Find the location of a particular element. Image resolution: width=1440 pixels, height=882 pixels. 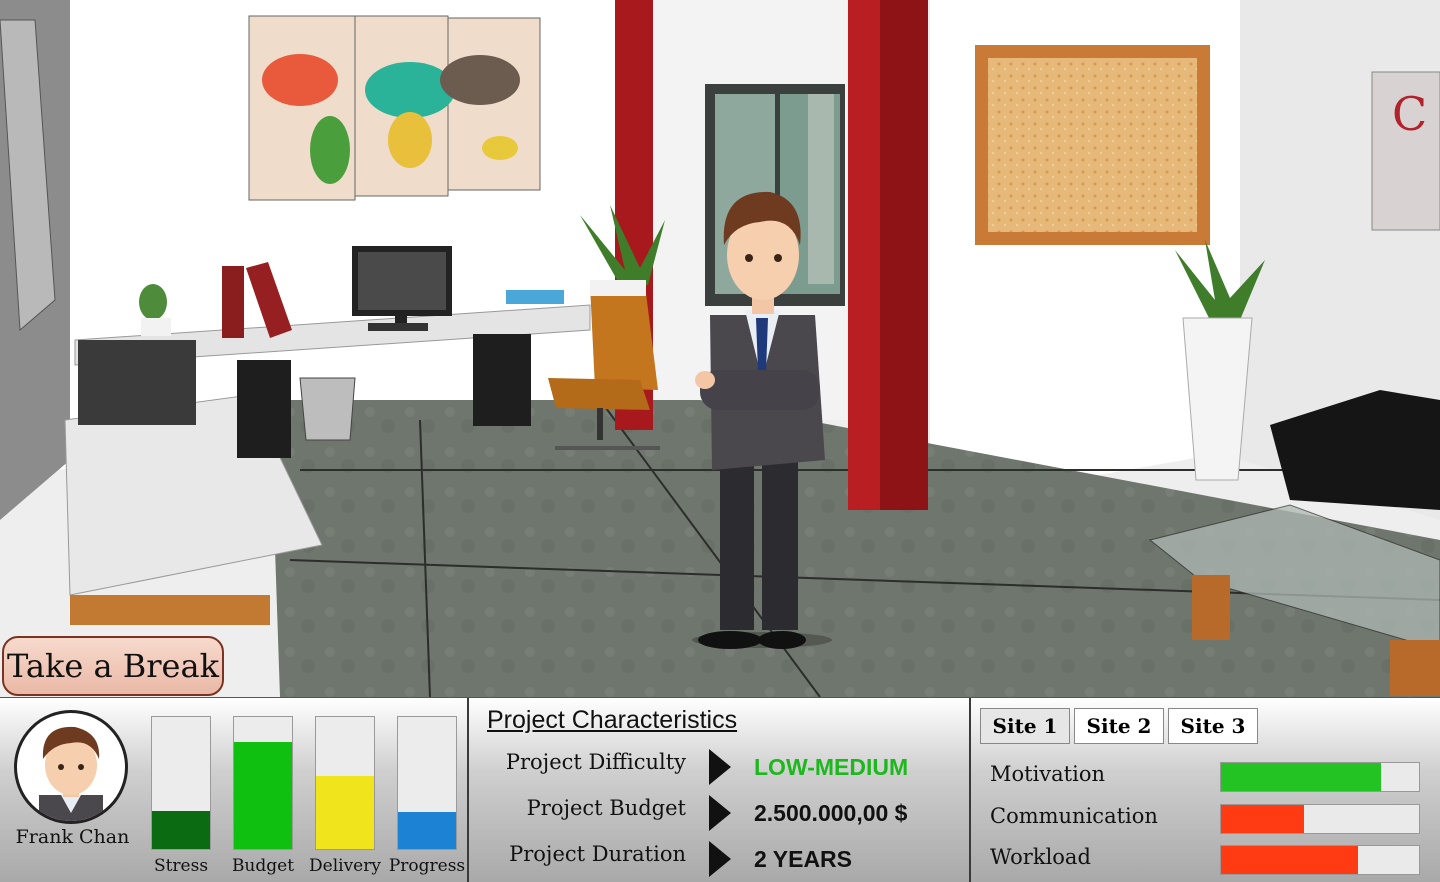

project-characteristics-title: Project Characteristics is located at coordinates (612, 720).